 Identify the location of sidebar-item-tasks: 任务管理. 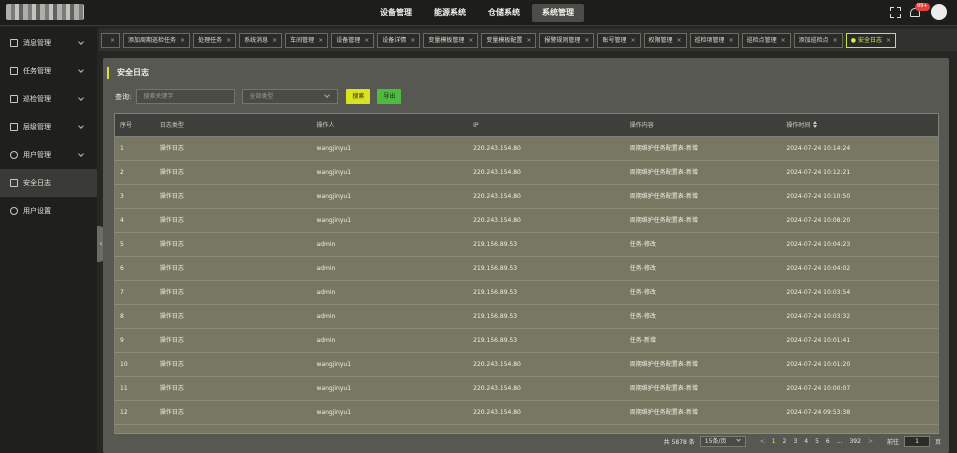
(48, 71).